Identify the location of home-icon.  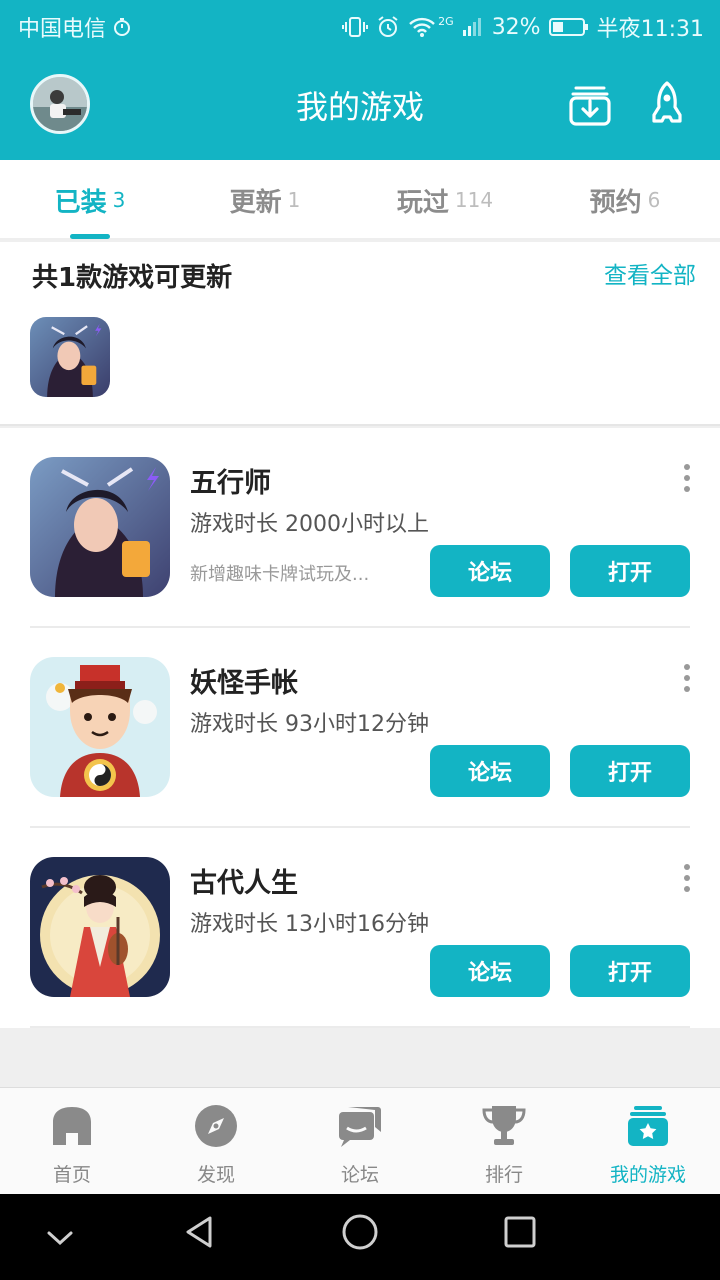
(72, 1126).